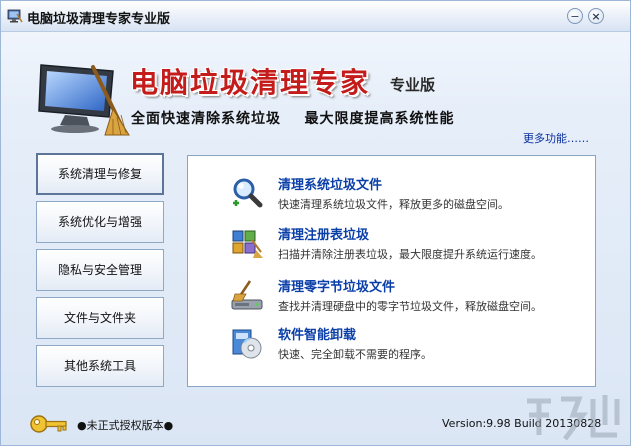 This screenshot has width=631, height=446. I want to click on nav-system-optimize: 系统优化与增强, so click(100, 222).